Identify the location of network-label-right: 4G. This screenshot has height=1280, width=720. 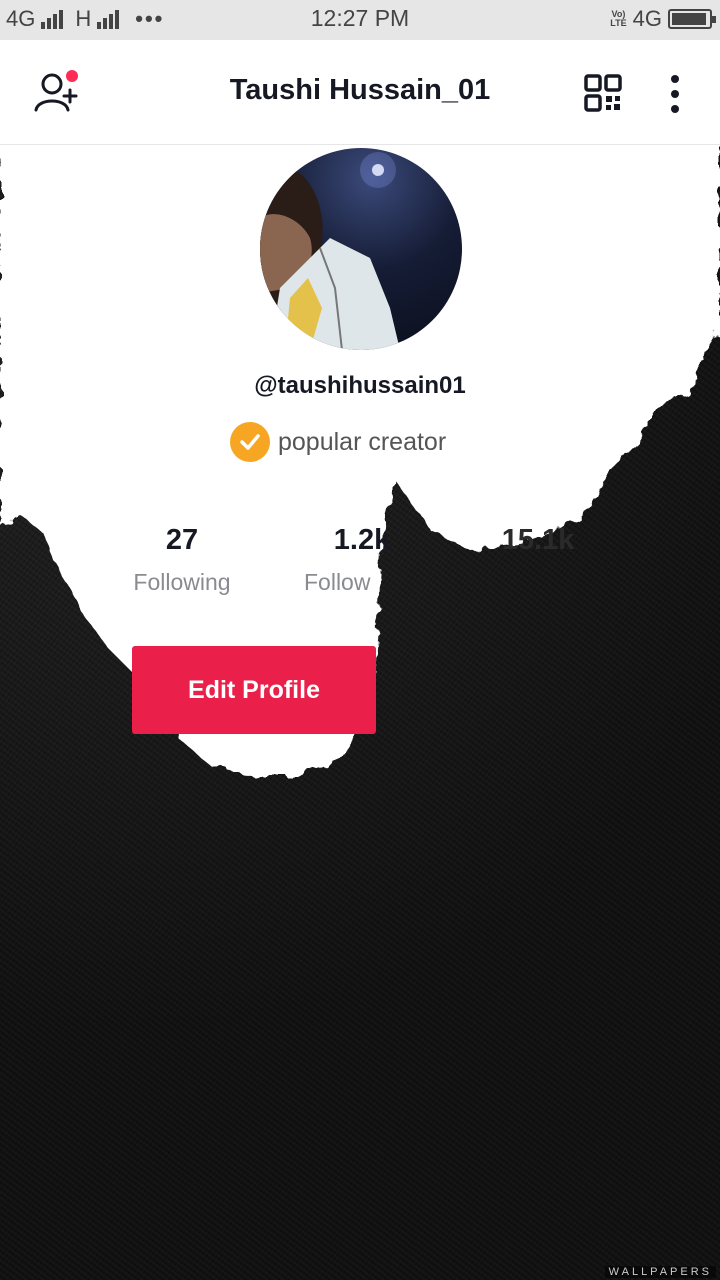
(647, 18).